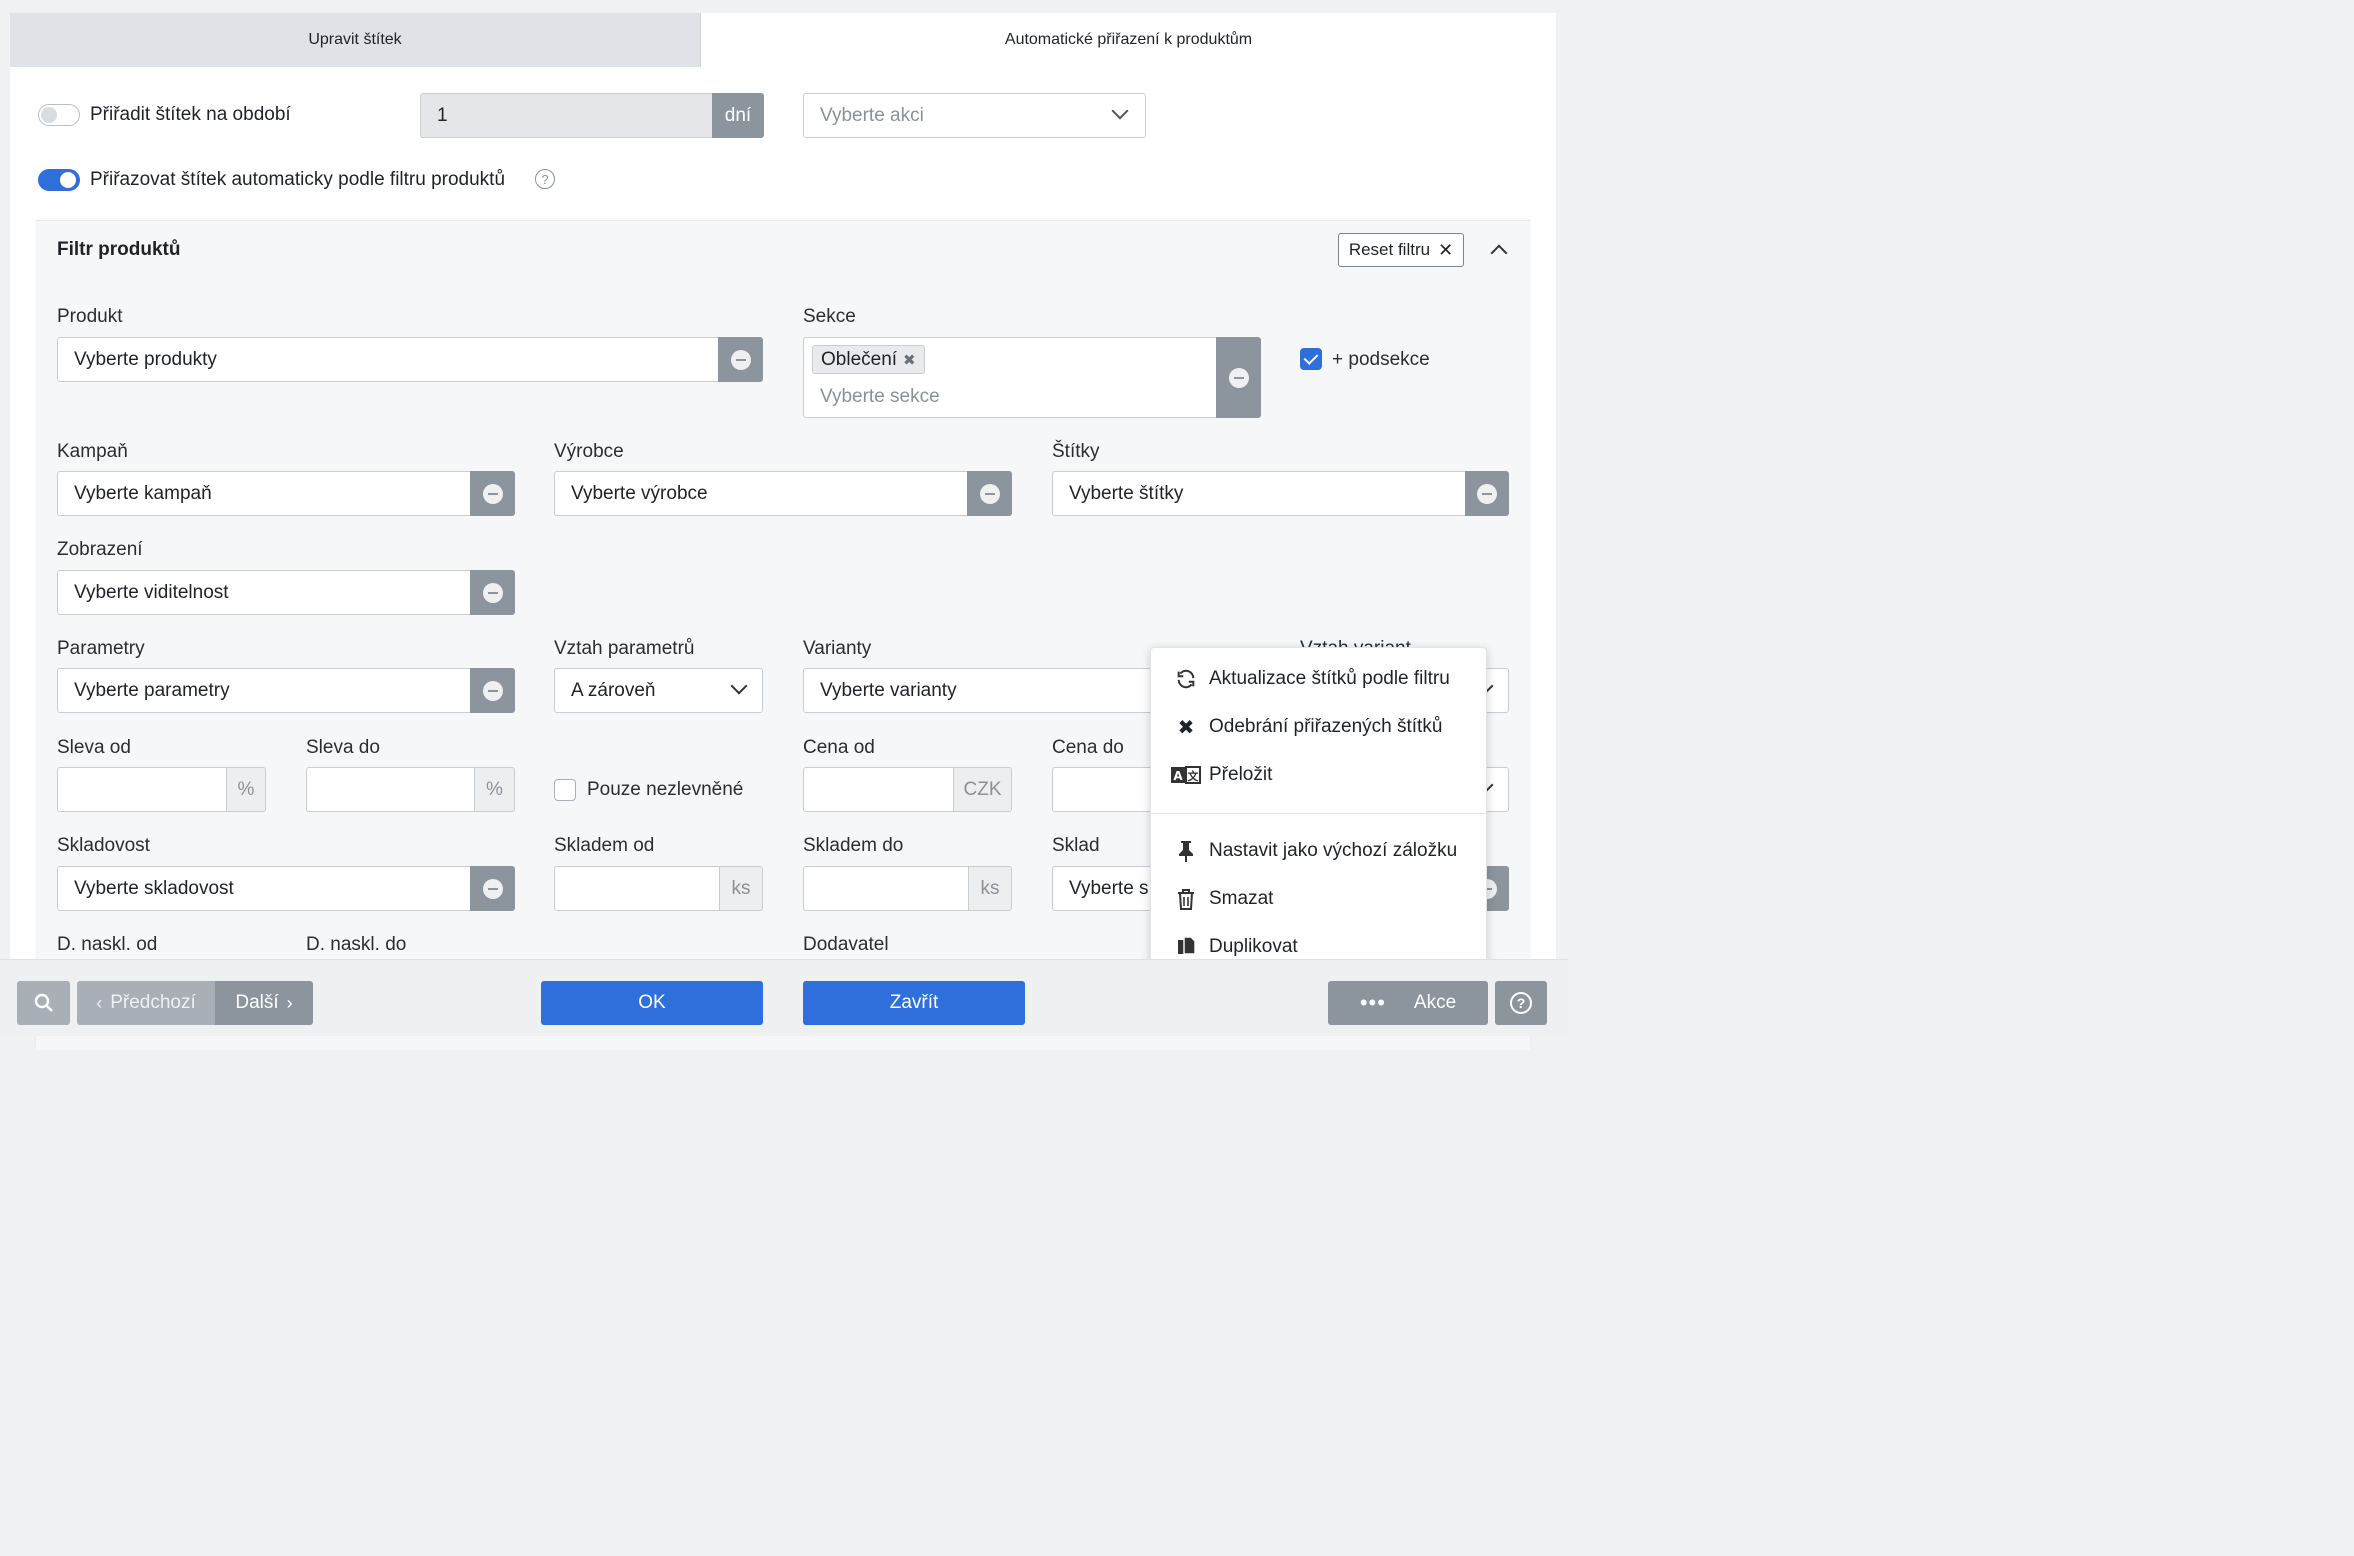  I want to click on section-select: Oblečení ✖ Vyberte sekce, so click(1010, 377).